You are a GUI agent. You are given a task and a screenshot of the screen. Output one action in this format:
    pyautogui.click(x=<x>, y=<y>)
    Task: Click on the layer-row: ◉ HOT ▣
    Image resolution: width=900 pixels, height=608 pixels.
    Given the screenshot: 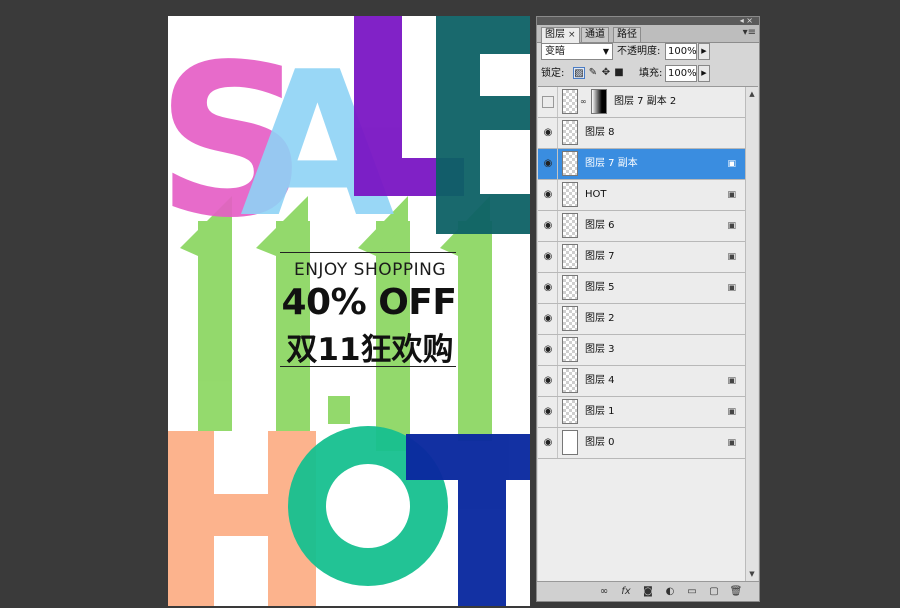 What is the action you would take?
    pyautogui.click(x=642, y=195)
    